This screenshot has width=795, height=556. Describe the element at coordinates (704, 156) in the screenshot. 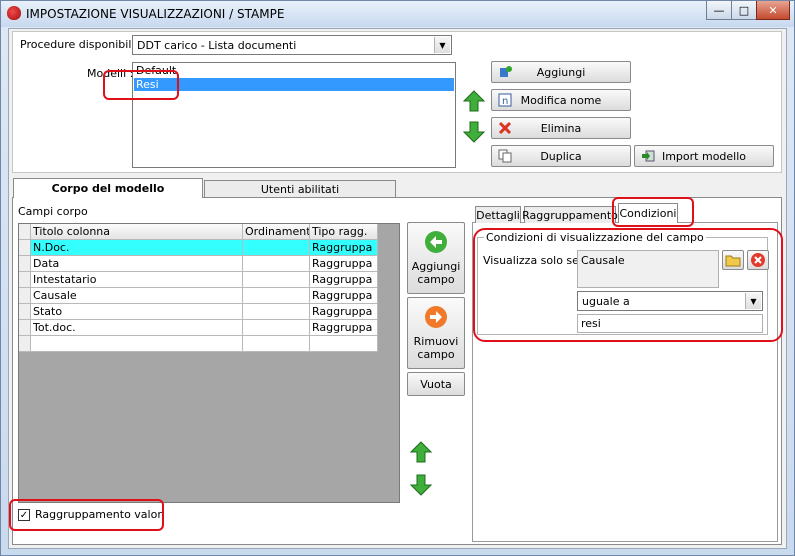

I see `import-modello-button: Import modello` at that location.